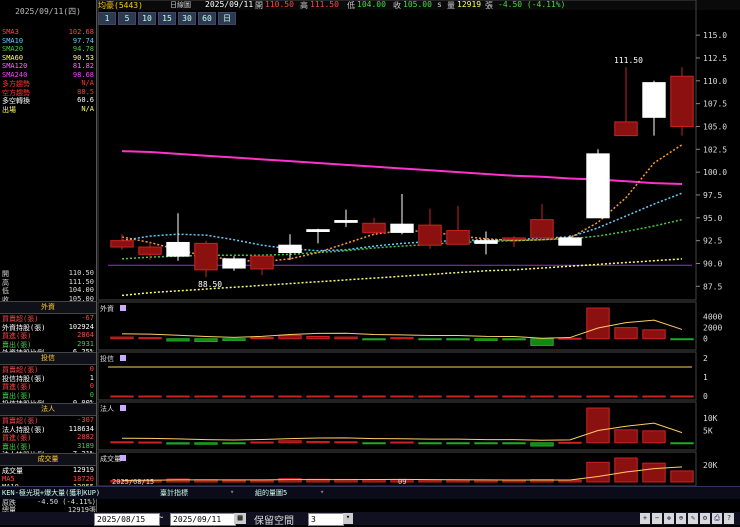 This screenshot has height=527, width=740. I want to click on spinner-icon: ▾, so click(348, 518).